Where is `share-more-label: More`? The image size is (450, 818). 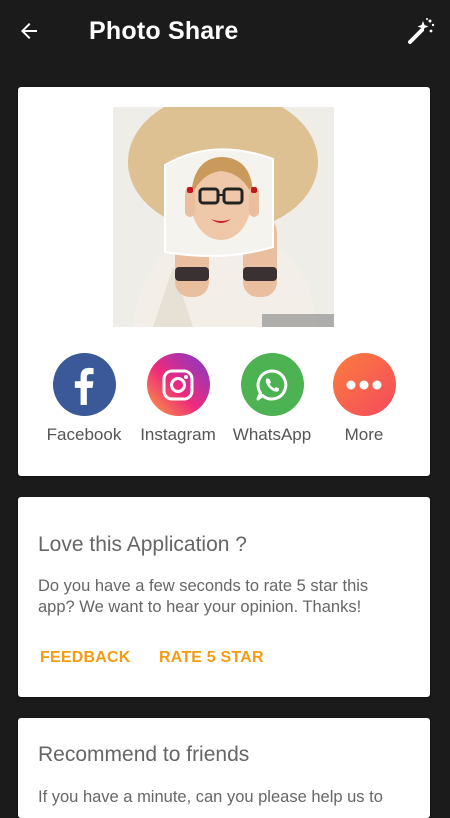 share-more-label: More is located at coordinates (364, 434).